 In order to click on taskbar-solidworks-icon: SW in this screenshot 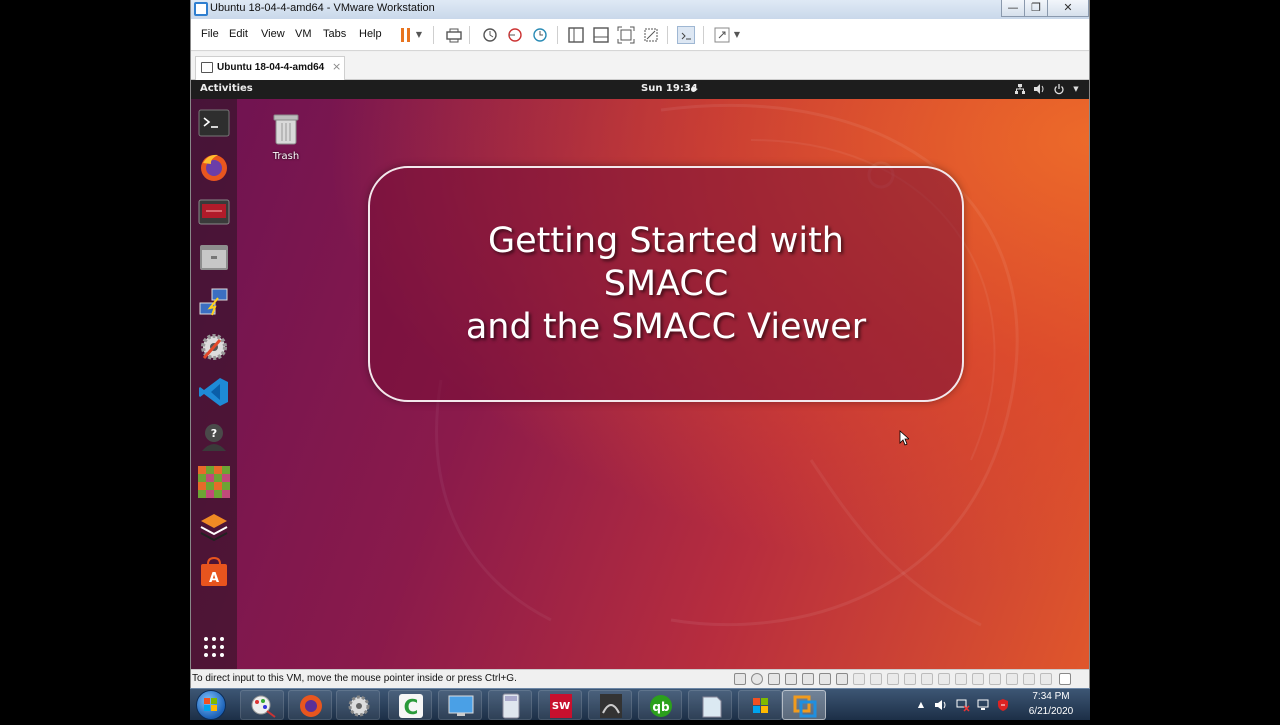, I will do `click(560, 705)`.